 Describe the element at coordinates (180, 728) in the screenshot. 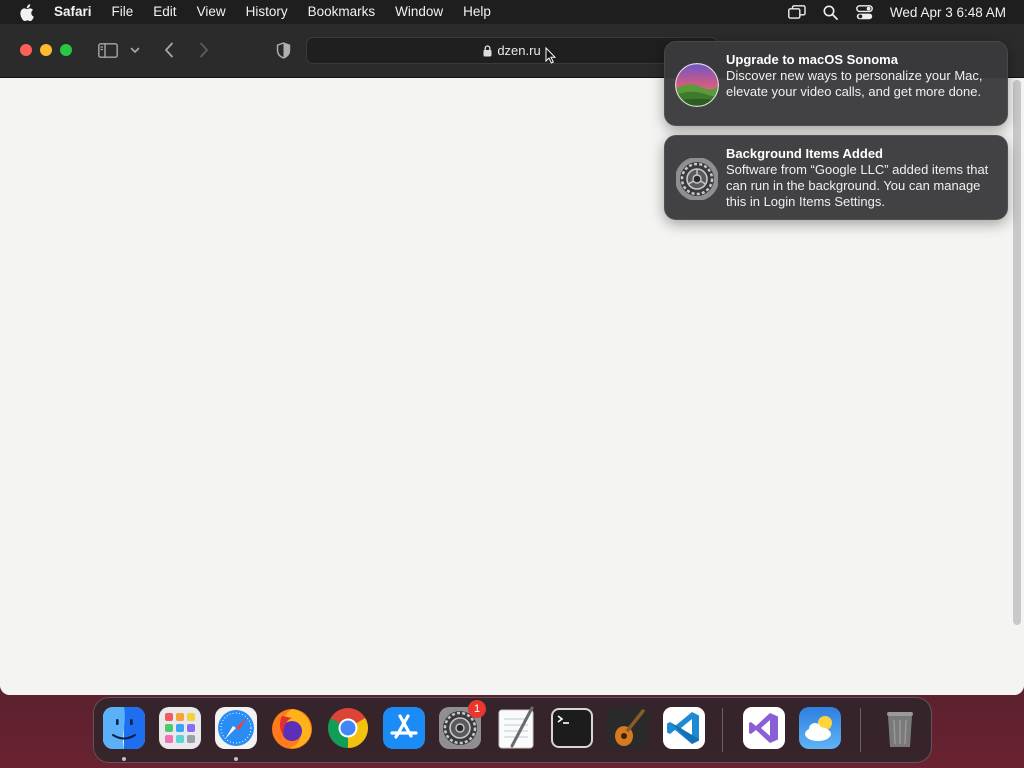

I see `launchpad-icon` at that location.